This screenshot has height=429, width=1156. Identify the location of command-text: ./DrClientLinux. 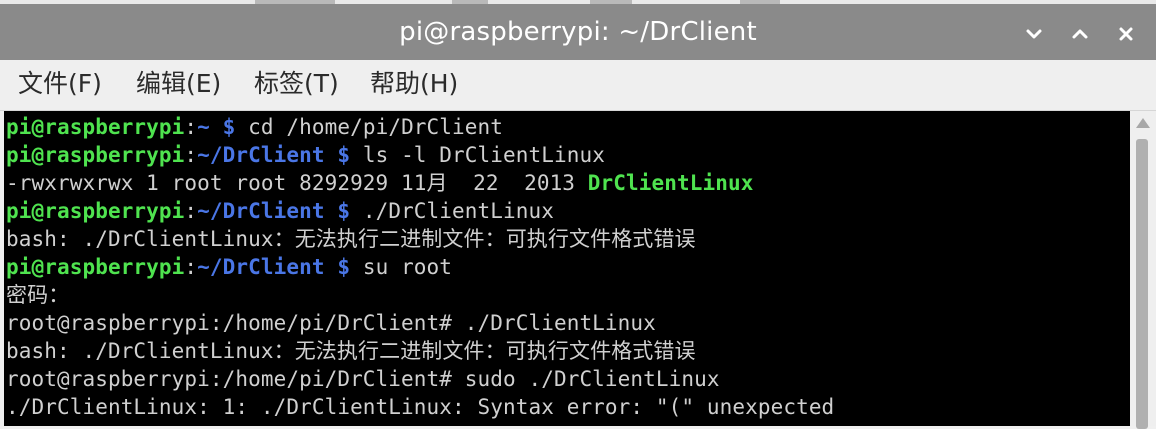
(452, 211).